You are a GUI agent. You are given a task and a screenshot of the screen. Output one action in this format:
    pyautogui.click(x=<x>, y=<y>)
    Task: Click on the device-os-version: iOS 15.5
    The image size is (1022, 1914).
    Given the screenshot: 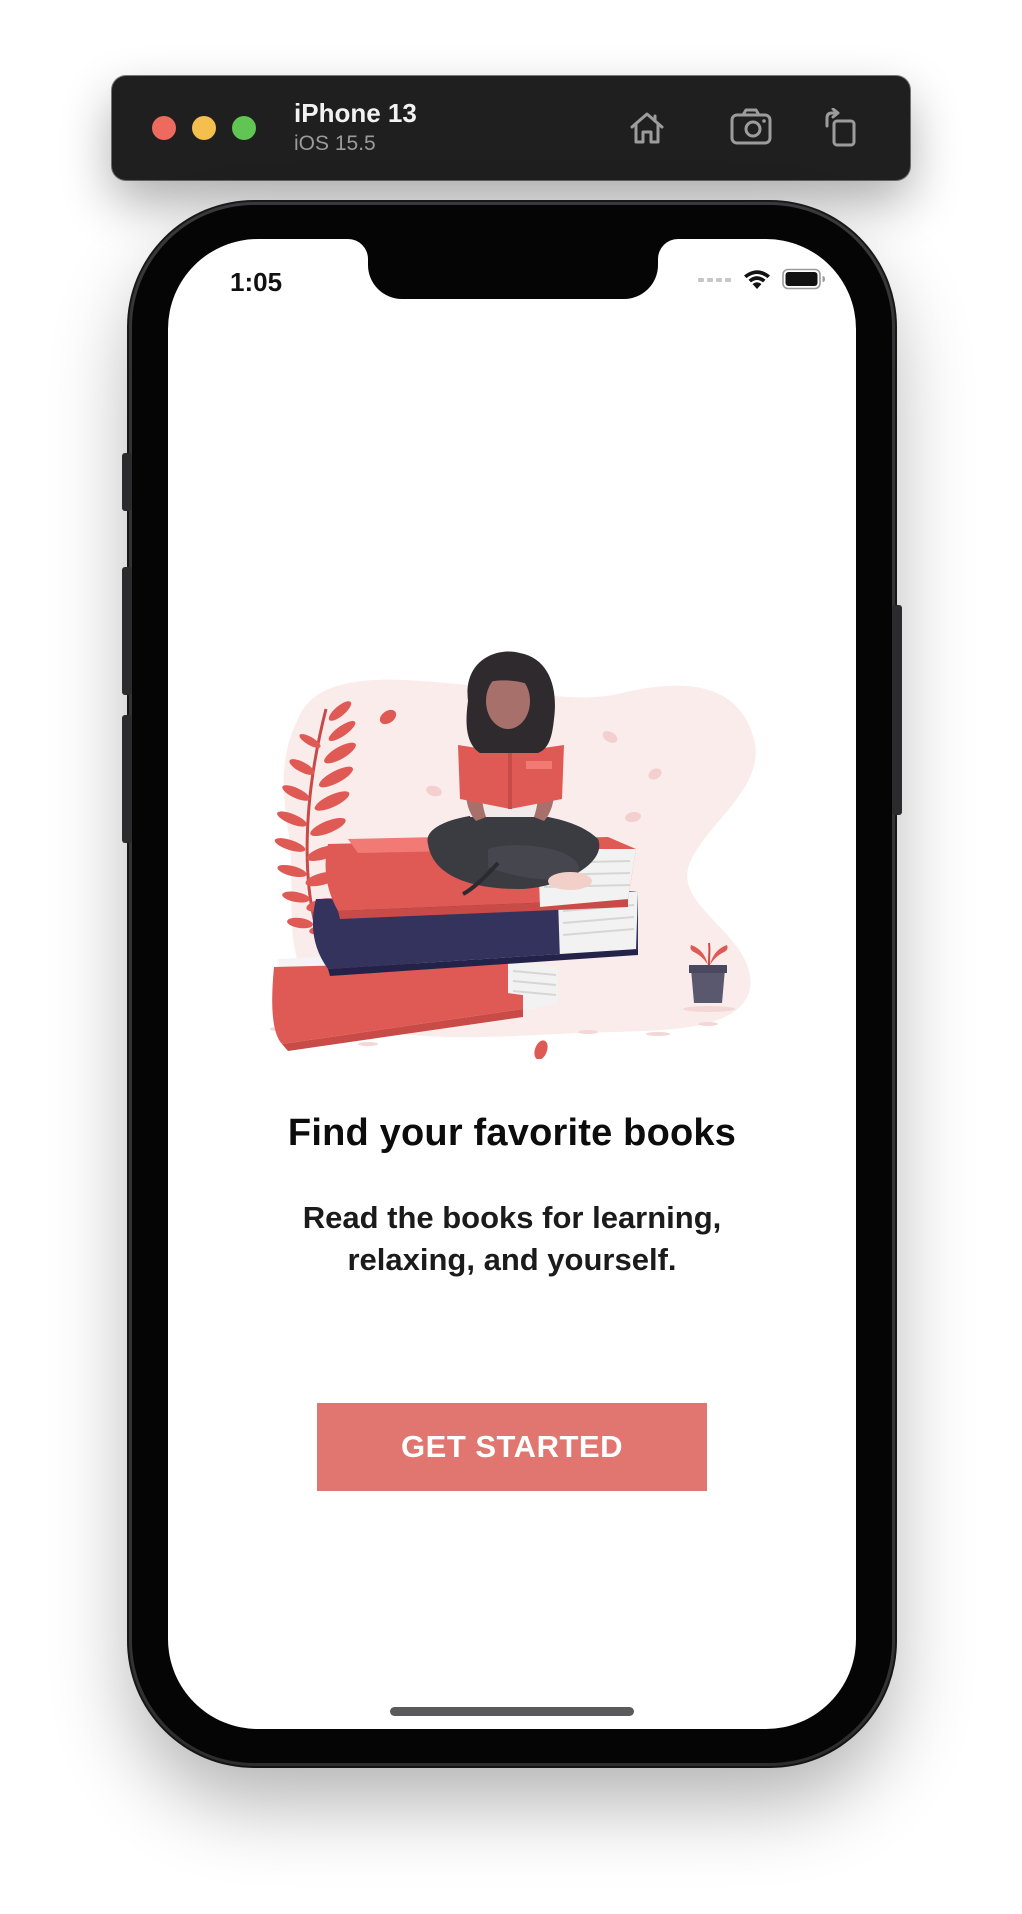 What is the action you would take?
    pyautogui.click(x=335, y=143)
    